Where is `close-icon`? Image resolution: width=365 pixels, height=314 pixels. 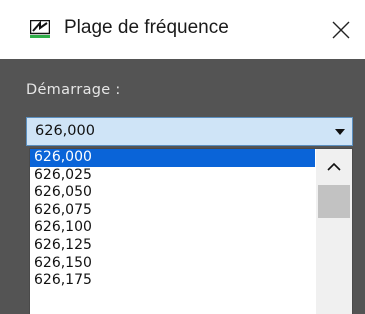
close-icon is located at coordinates (341, 30).